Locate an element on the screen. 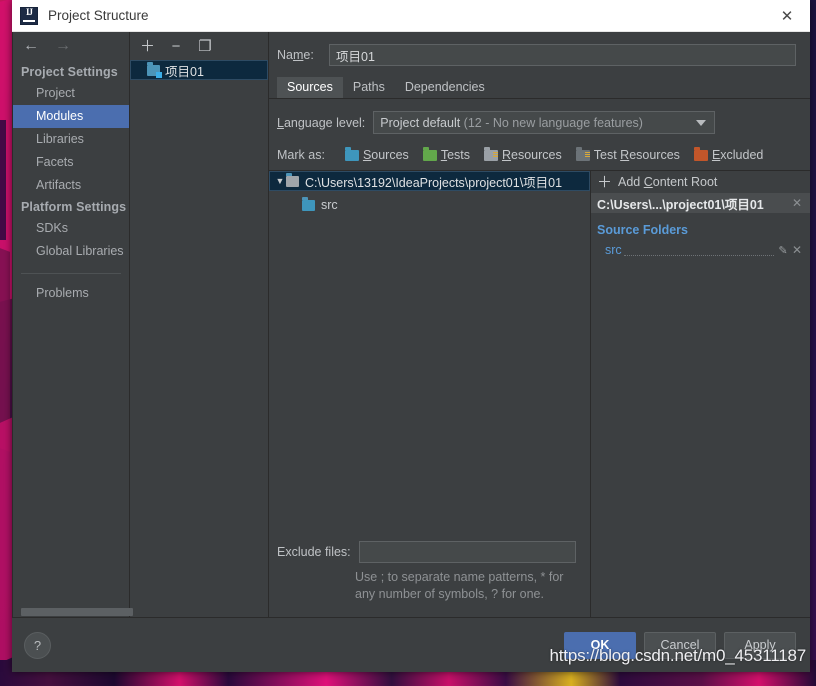 Image resolution: width=816 pixels, height=686 pixels. tab-sources: Sources is located at coordinates (310, 87).